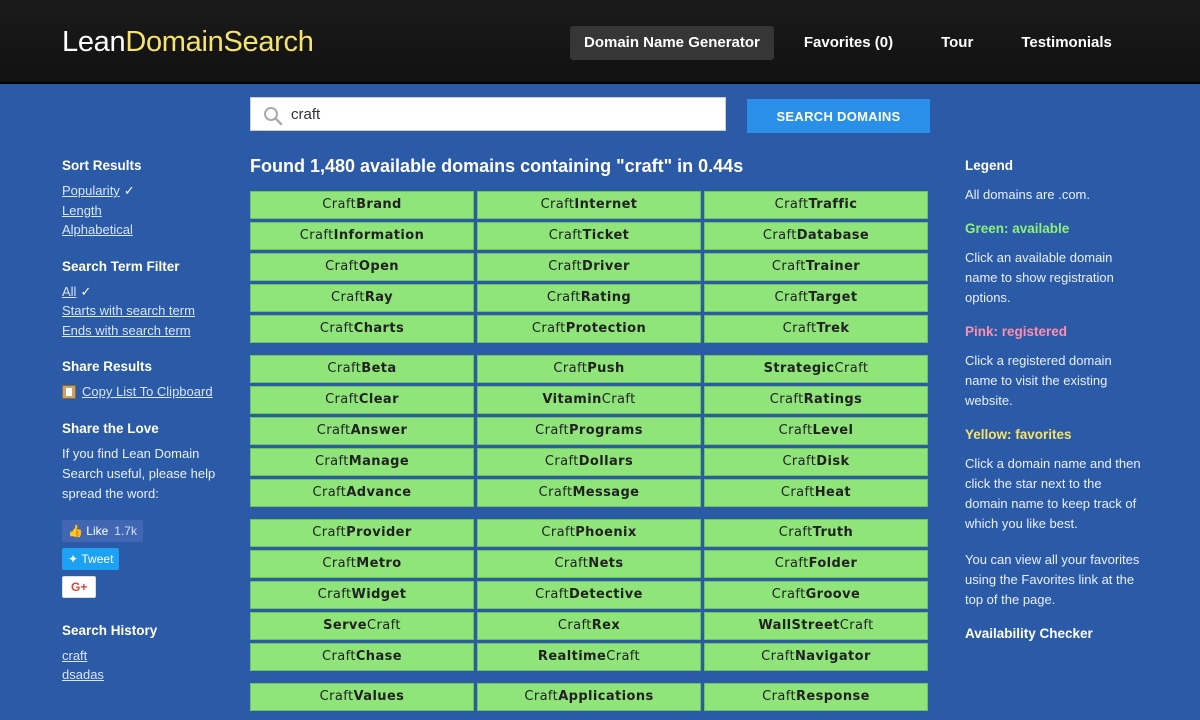  I want to click on domain-cell: CraftPush, so click(589, 369).